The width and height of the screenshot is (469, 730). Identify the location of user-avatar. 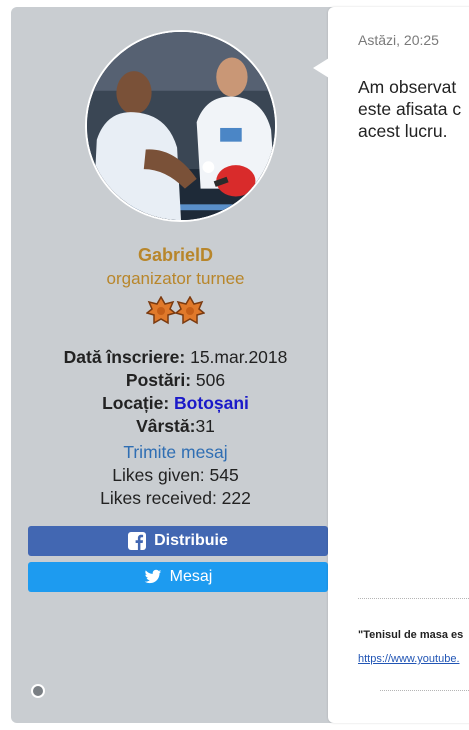
(181, 126).